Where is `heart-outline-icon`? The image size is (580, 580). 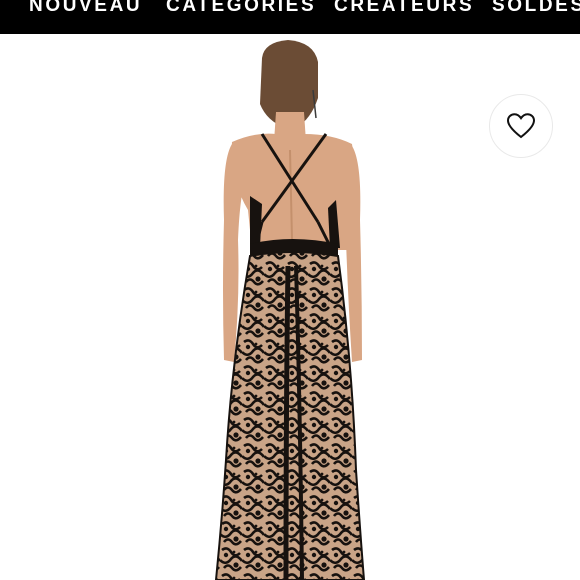
heart-outline-icon is located at coordinates (521, 126).